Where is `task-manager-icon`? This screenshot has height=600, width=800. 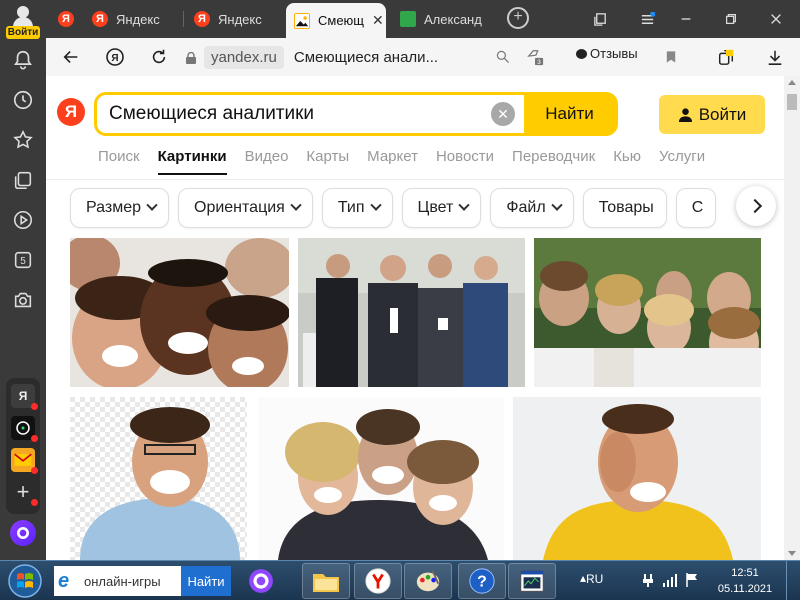 task-manager-icon is located at coordinates (532, 581).